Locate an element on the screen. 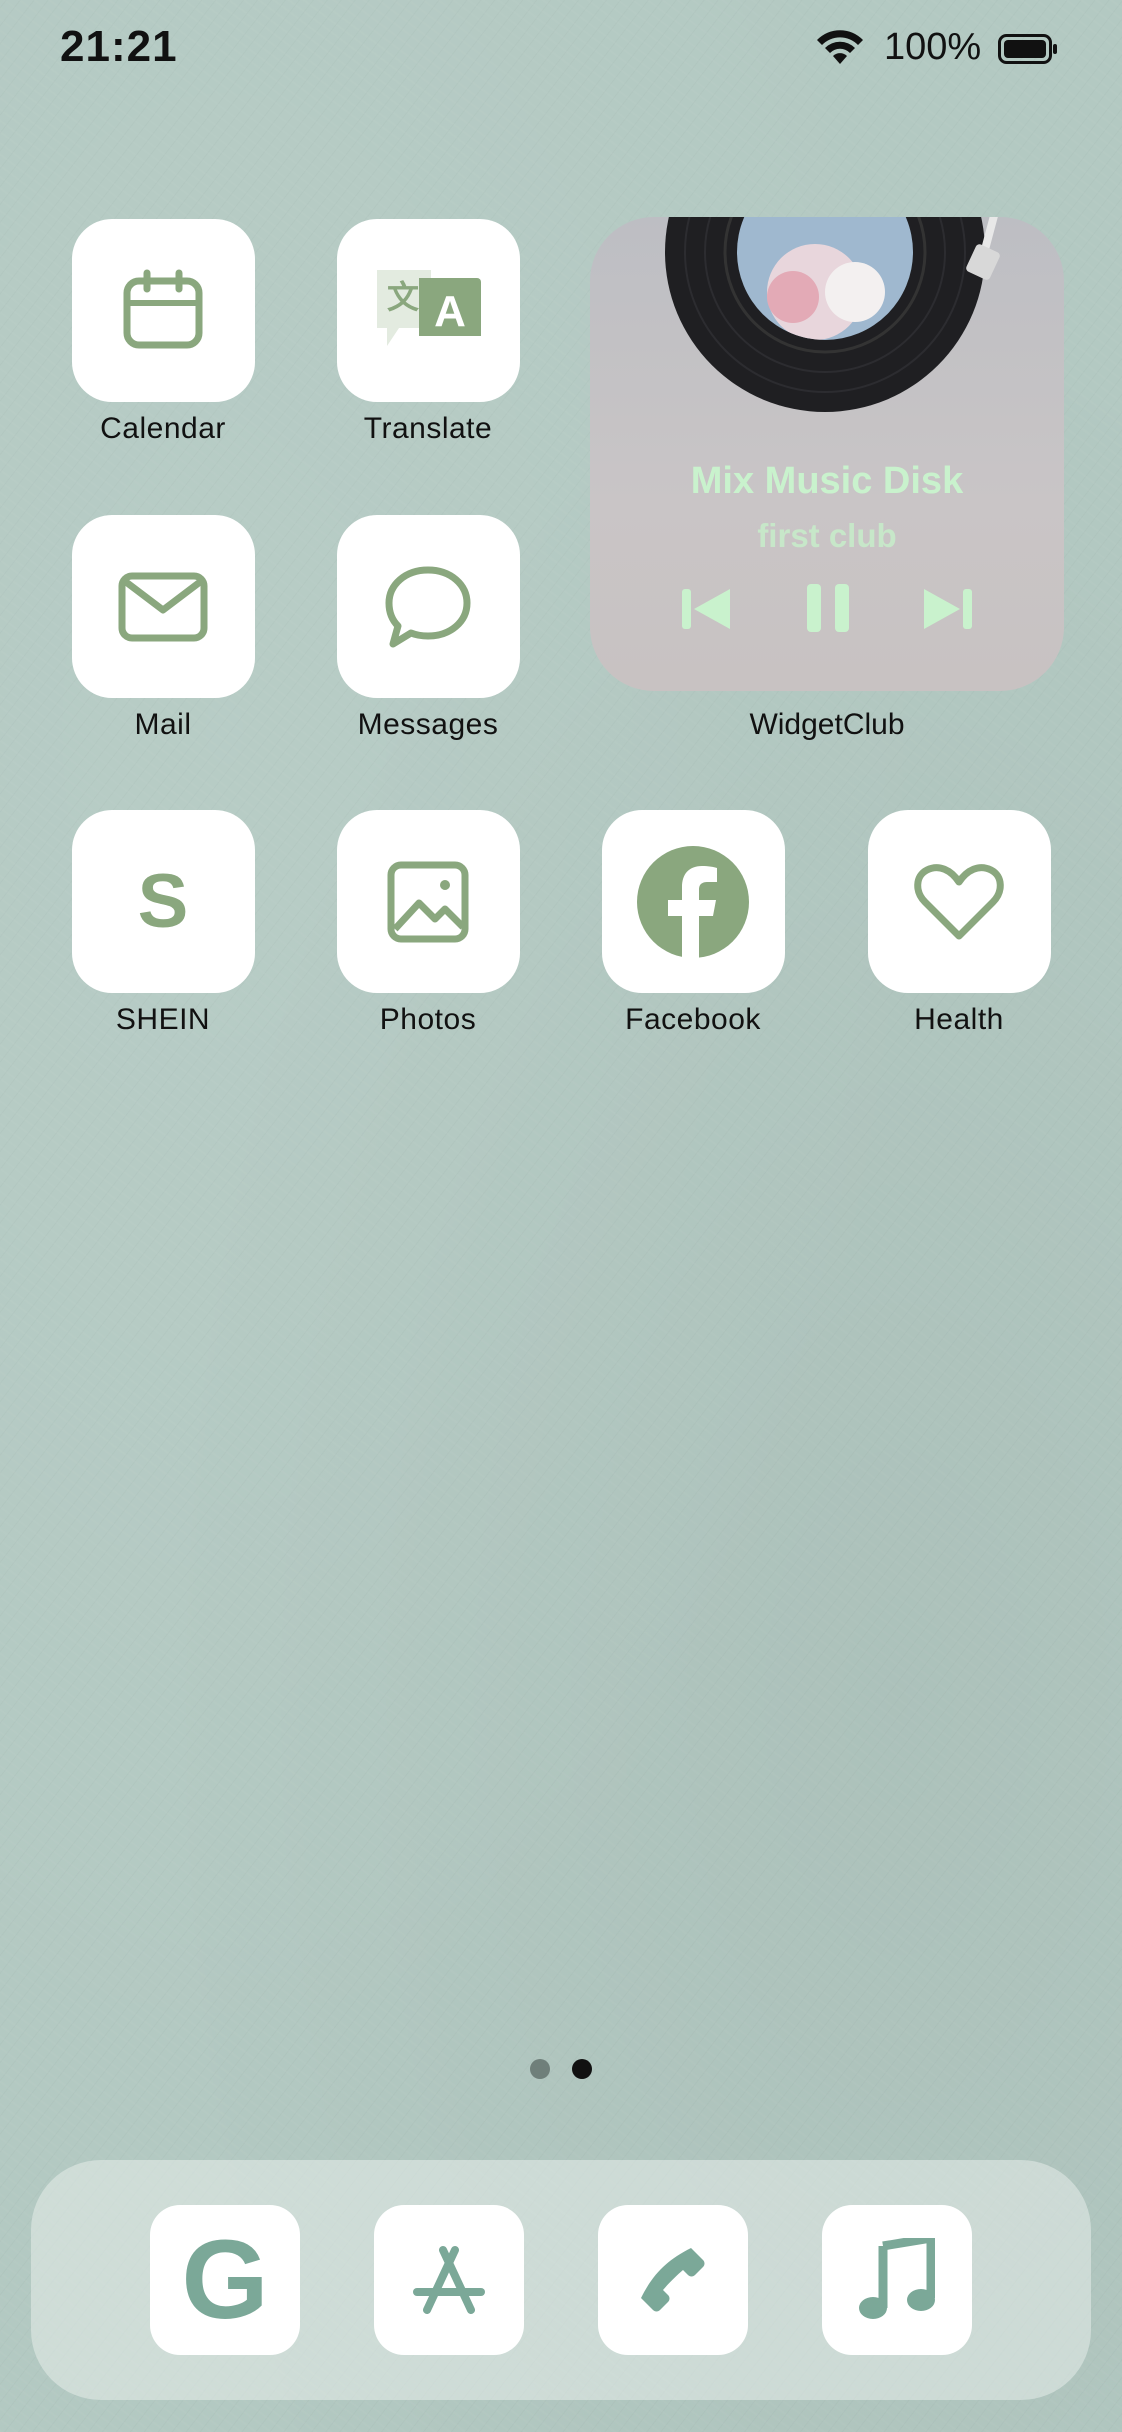 The image size is (1122, 2432). widget-title: Mix Music Disk is located at coordinates (827, 481).